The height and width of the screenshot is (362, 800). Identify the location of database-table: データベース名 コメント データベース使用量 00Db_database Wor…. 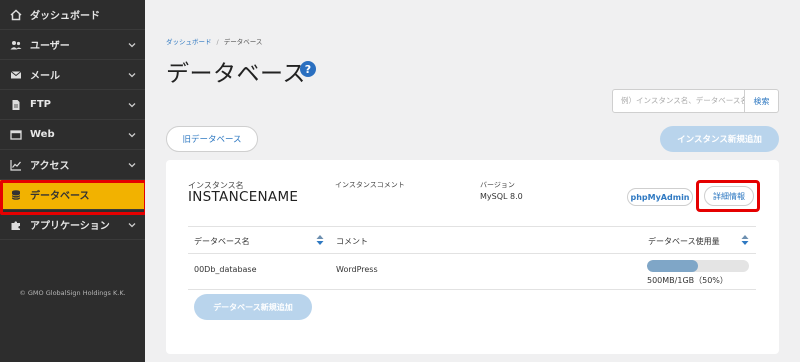
(472, 258).